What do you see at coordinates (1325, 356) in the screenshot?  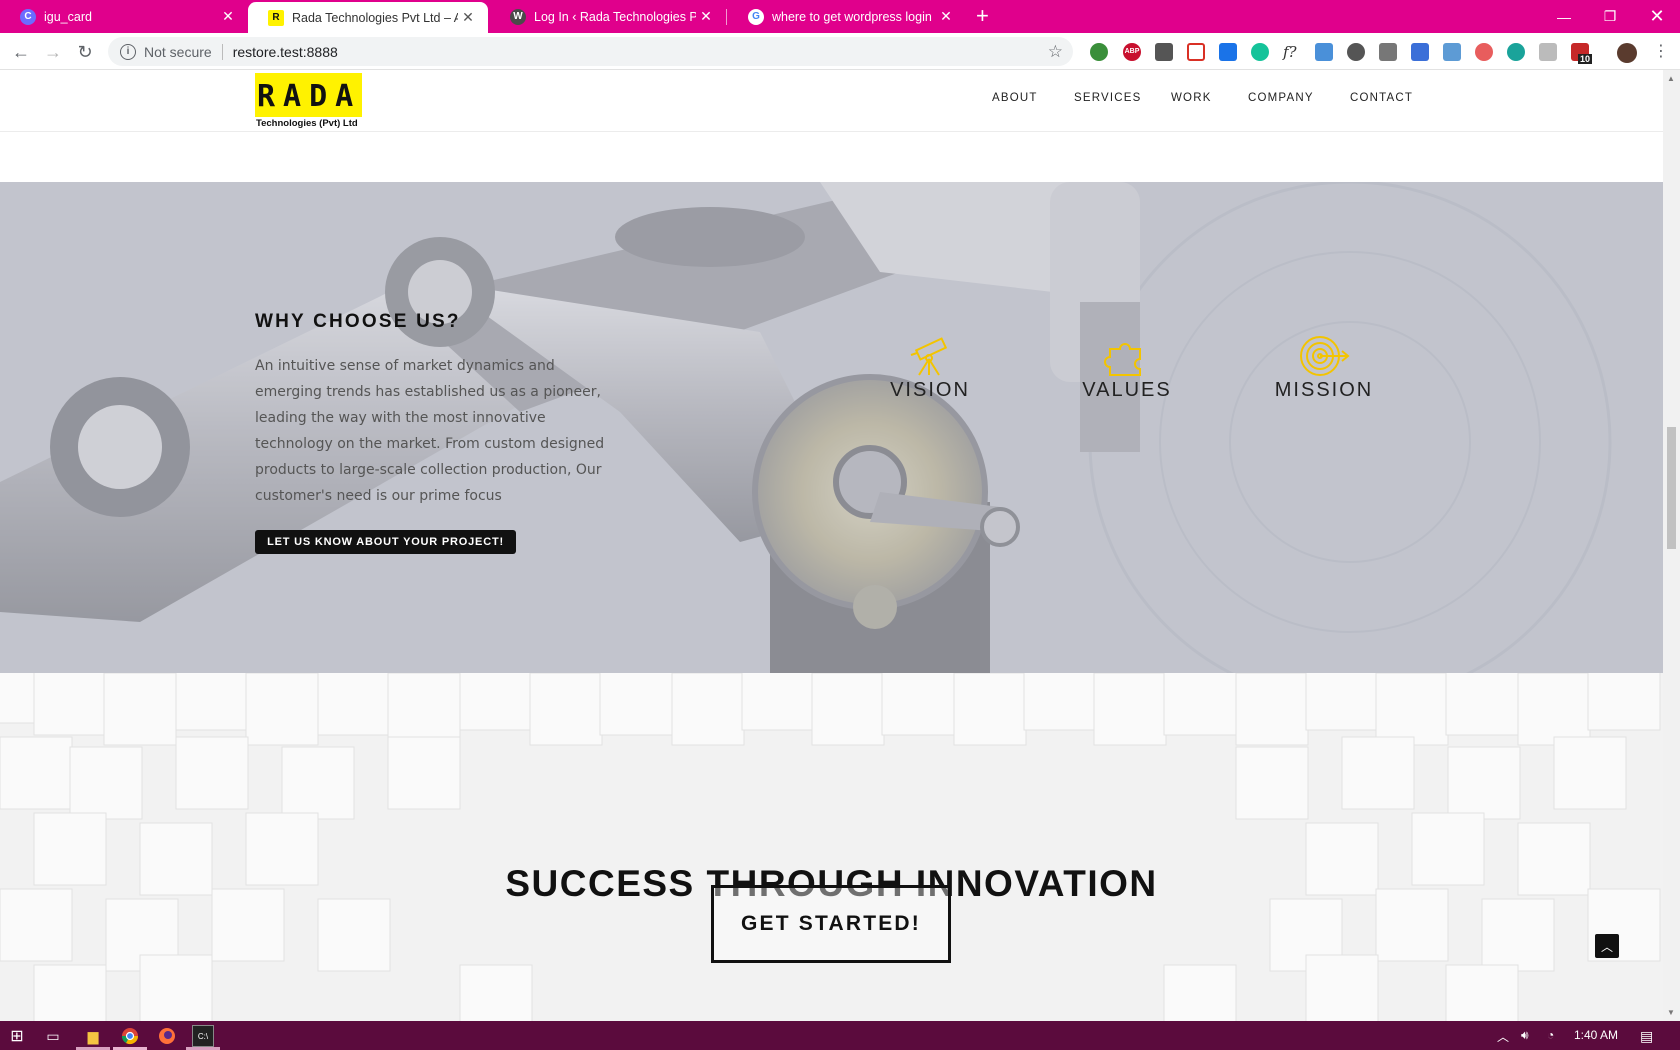 I see `target-icon` at bounding box center [1325, 356].